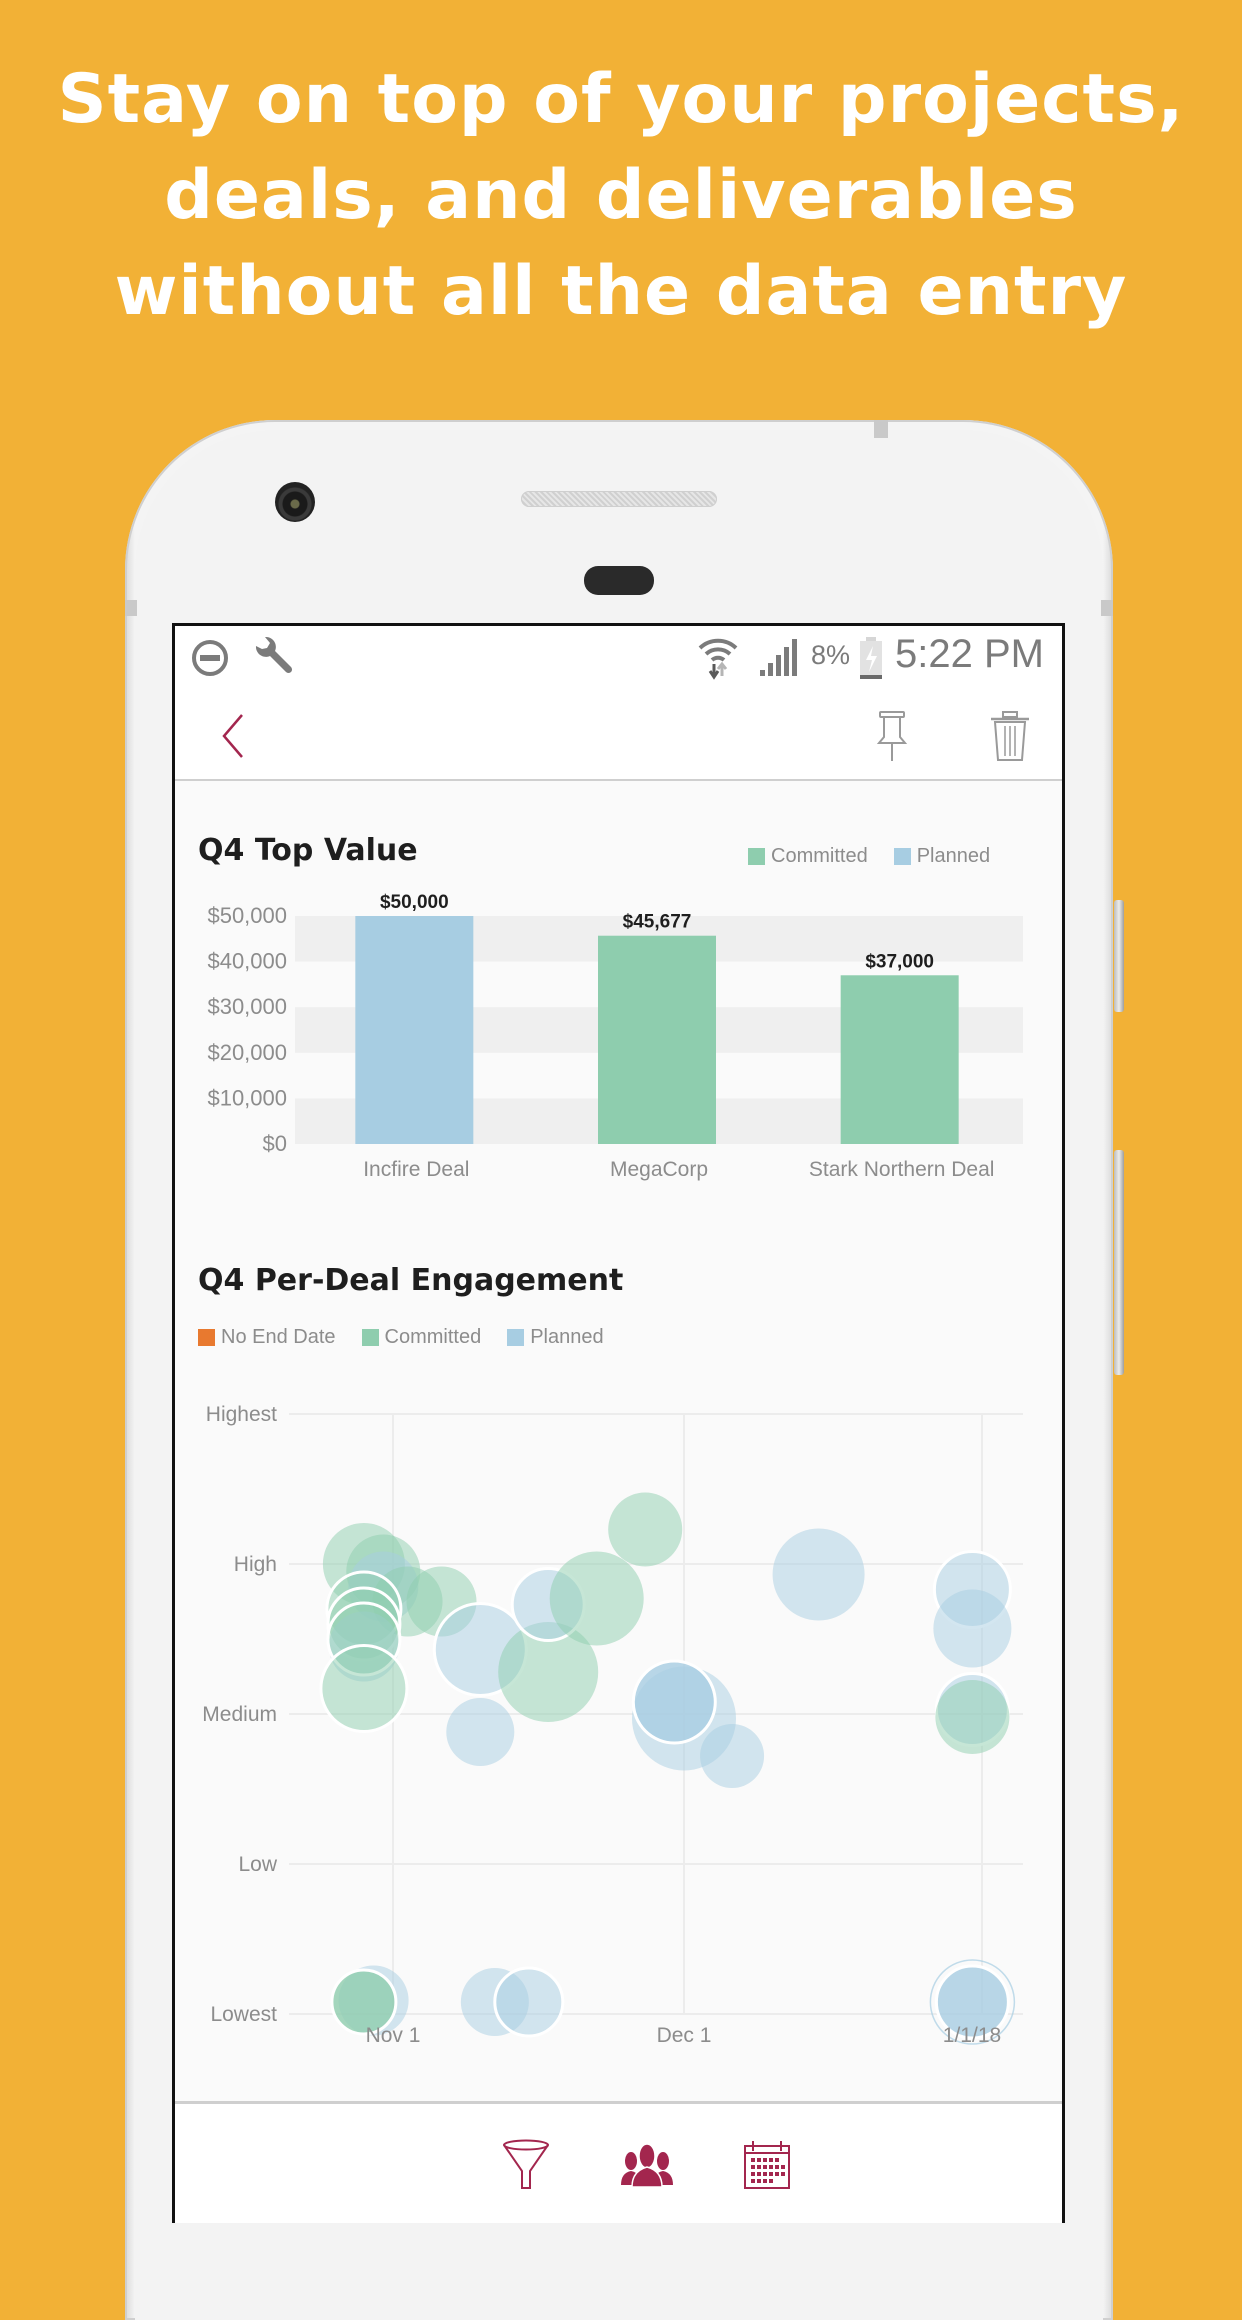  I want to click on delete-button, so click(1010, 736).